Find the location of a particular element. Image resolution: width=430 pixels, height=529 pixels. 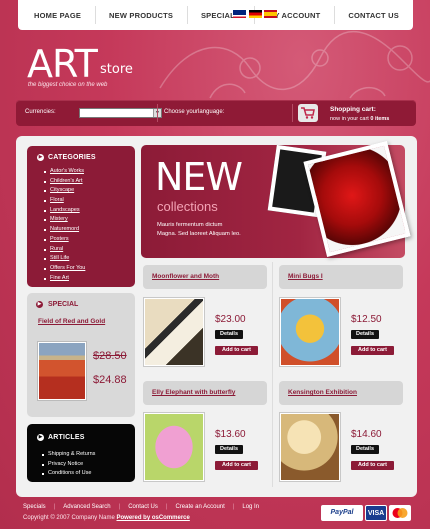

footer-link-create-account: Create an Account is located at coordinates (199, 507).